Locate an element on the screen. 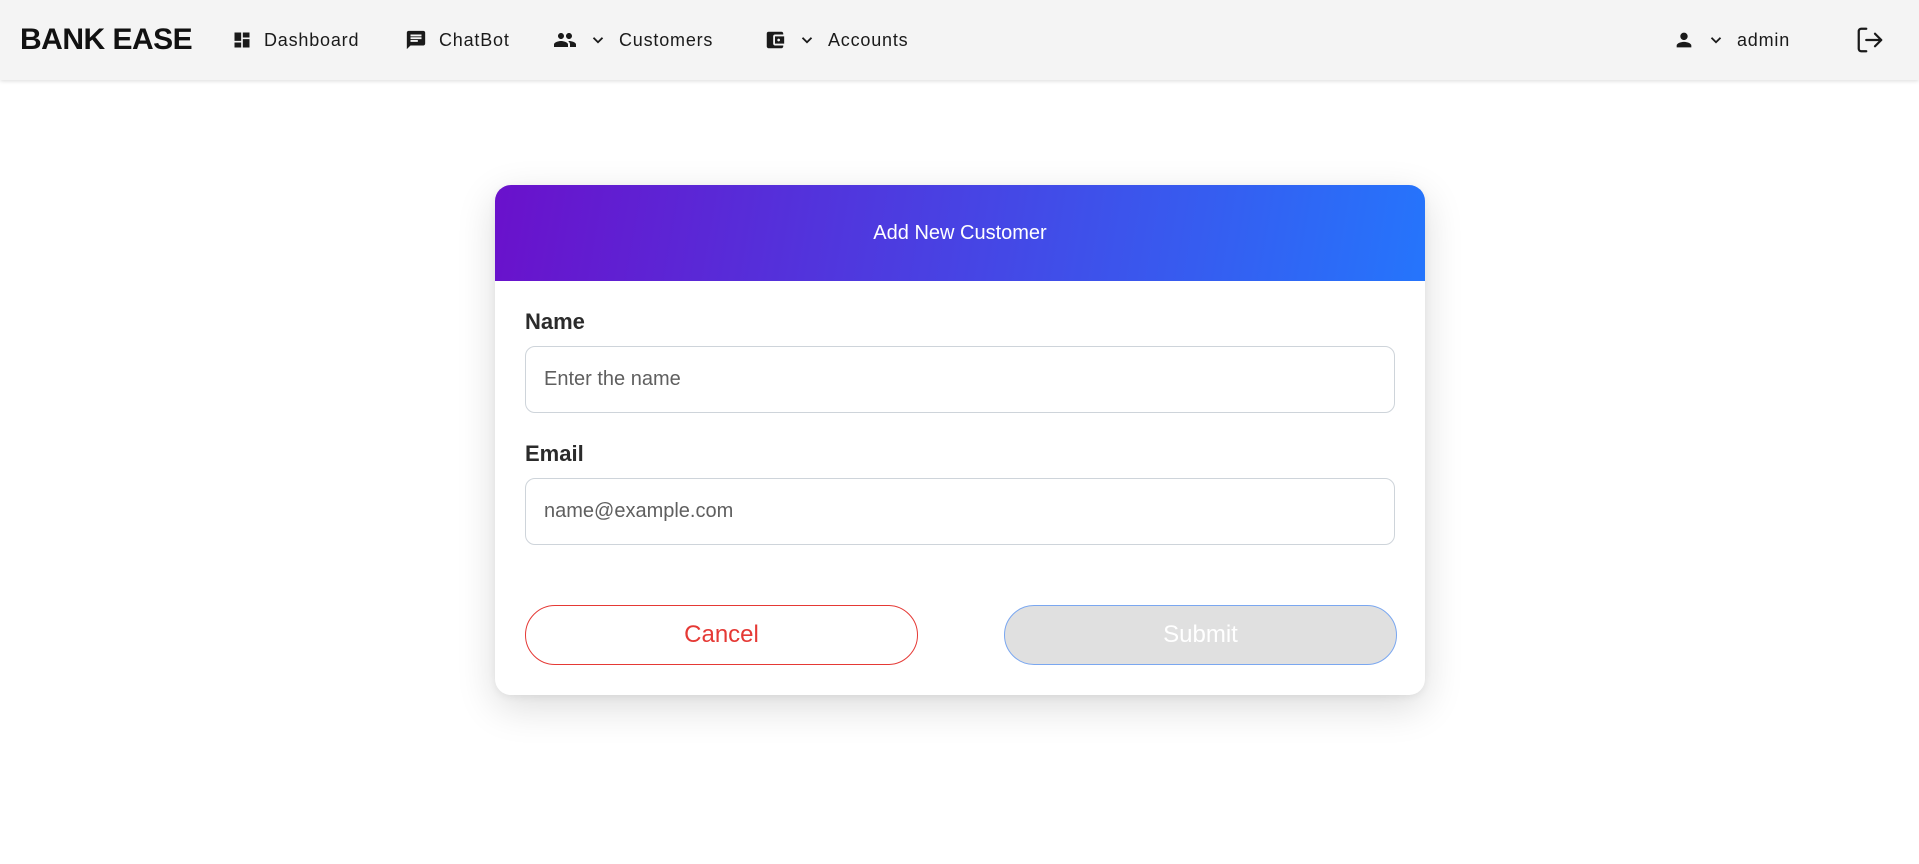 This screenshot has width=1919, height=864. user-menu-dropdown: admin is located at coordinates (1731, 40).